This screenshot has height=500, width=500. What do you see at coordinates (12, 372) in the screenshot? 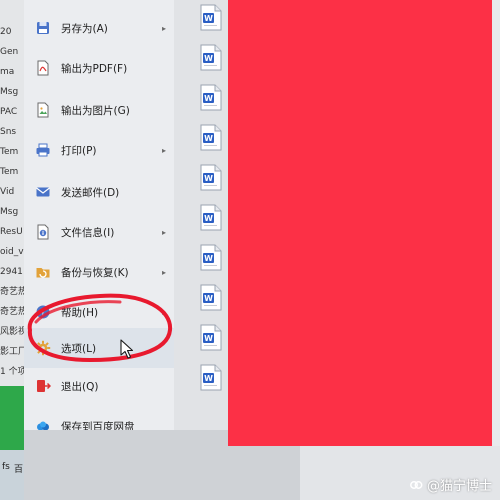
I see `background-file-row: 1 个项` at bounding box center [12, 372].